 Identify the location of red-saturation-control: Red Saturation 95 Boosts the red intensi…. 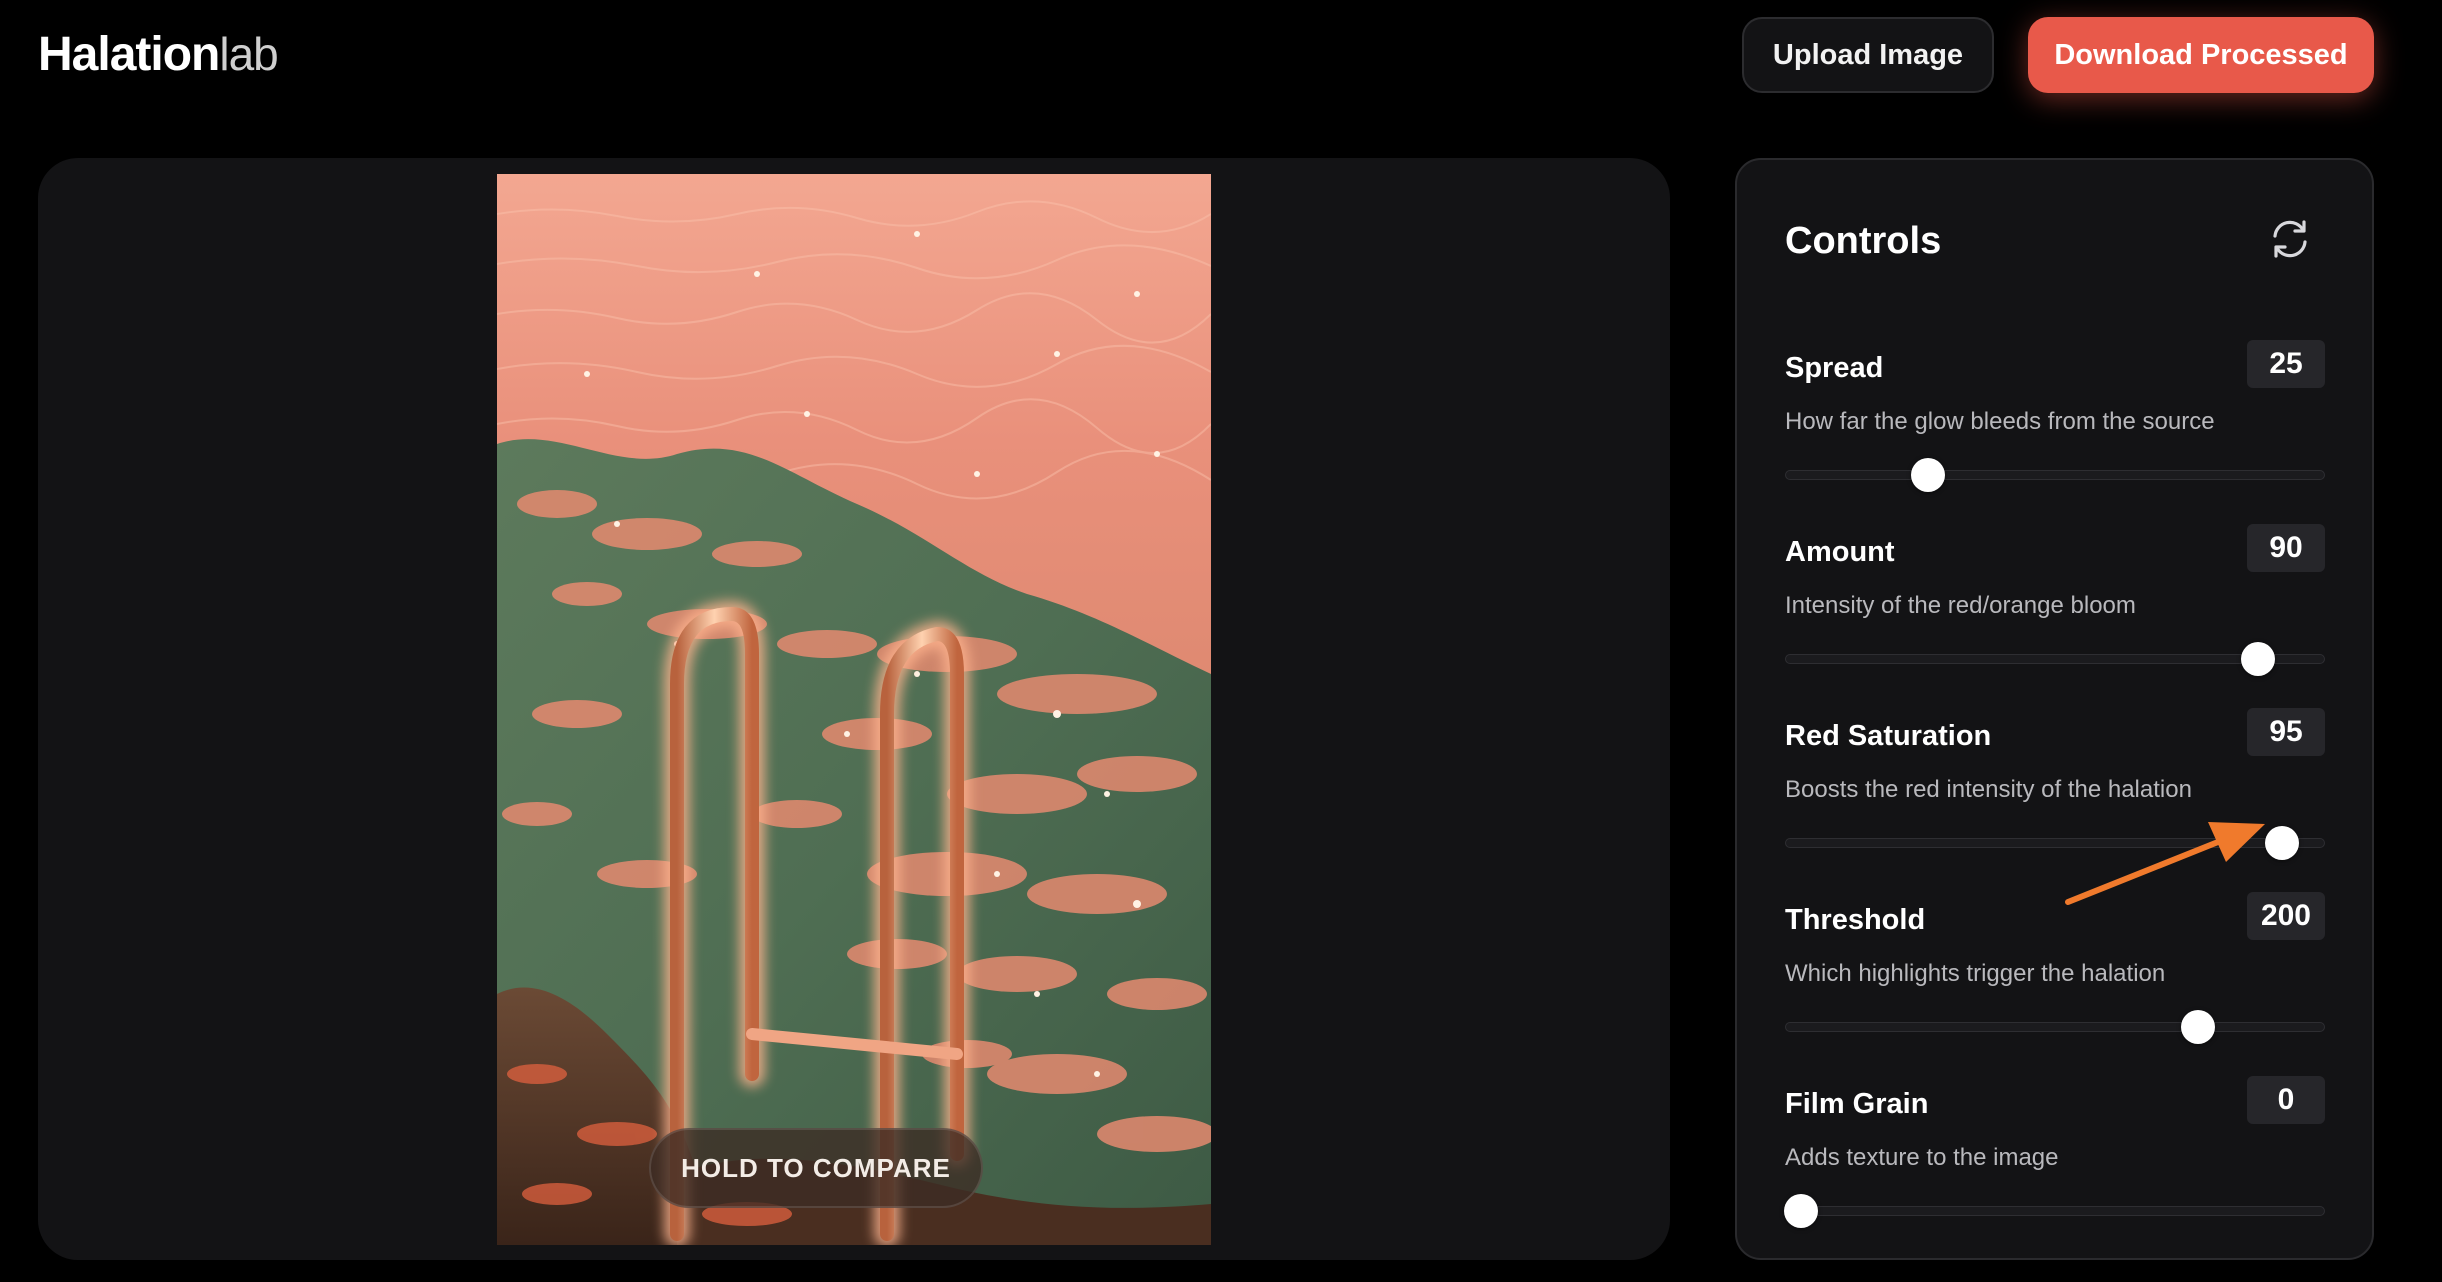
(2055, 788).